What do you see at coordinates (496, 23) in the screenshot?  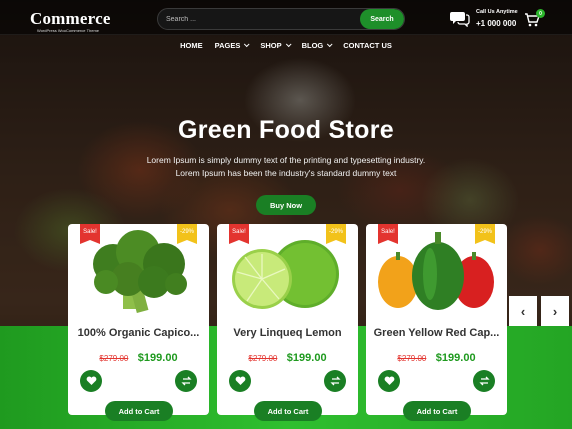 I see `contact-phone: +1 000 000` at bounding box center [496, 23].